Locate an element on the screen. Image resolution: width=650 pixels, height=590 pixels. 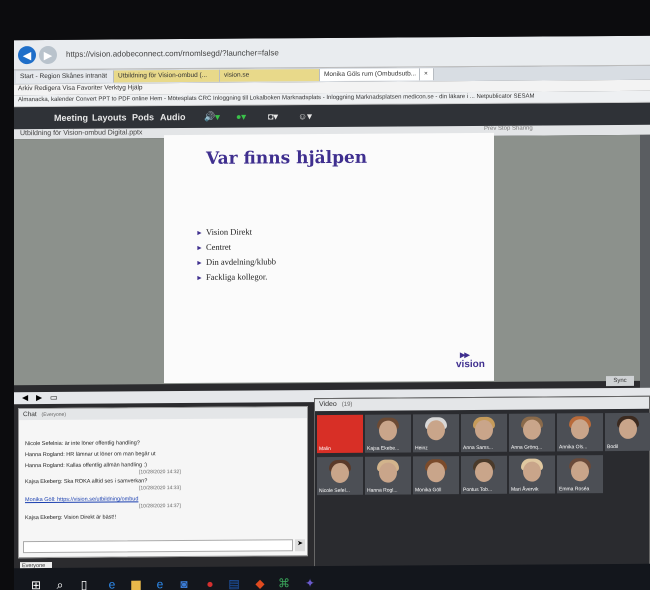
video-title: Video is located at coordinates (328, 404).